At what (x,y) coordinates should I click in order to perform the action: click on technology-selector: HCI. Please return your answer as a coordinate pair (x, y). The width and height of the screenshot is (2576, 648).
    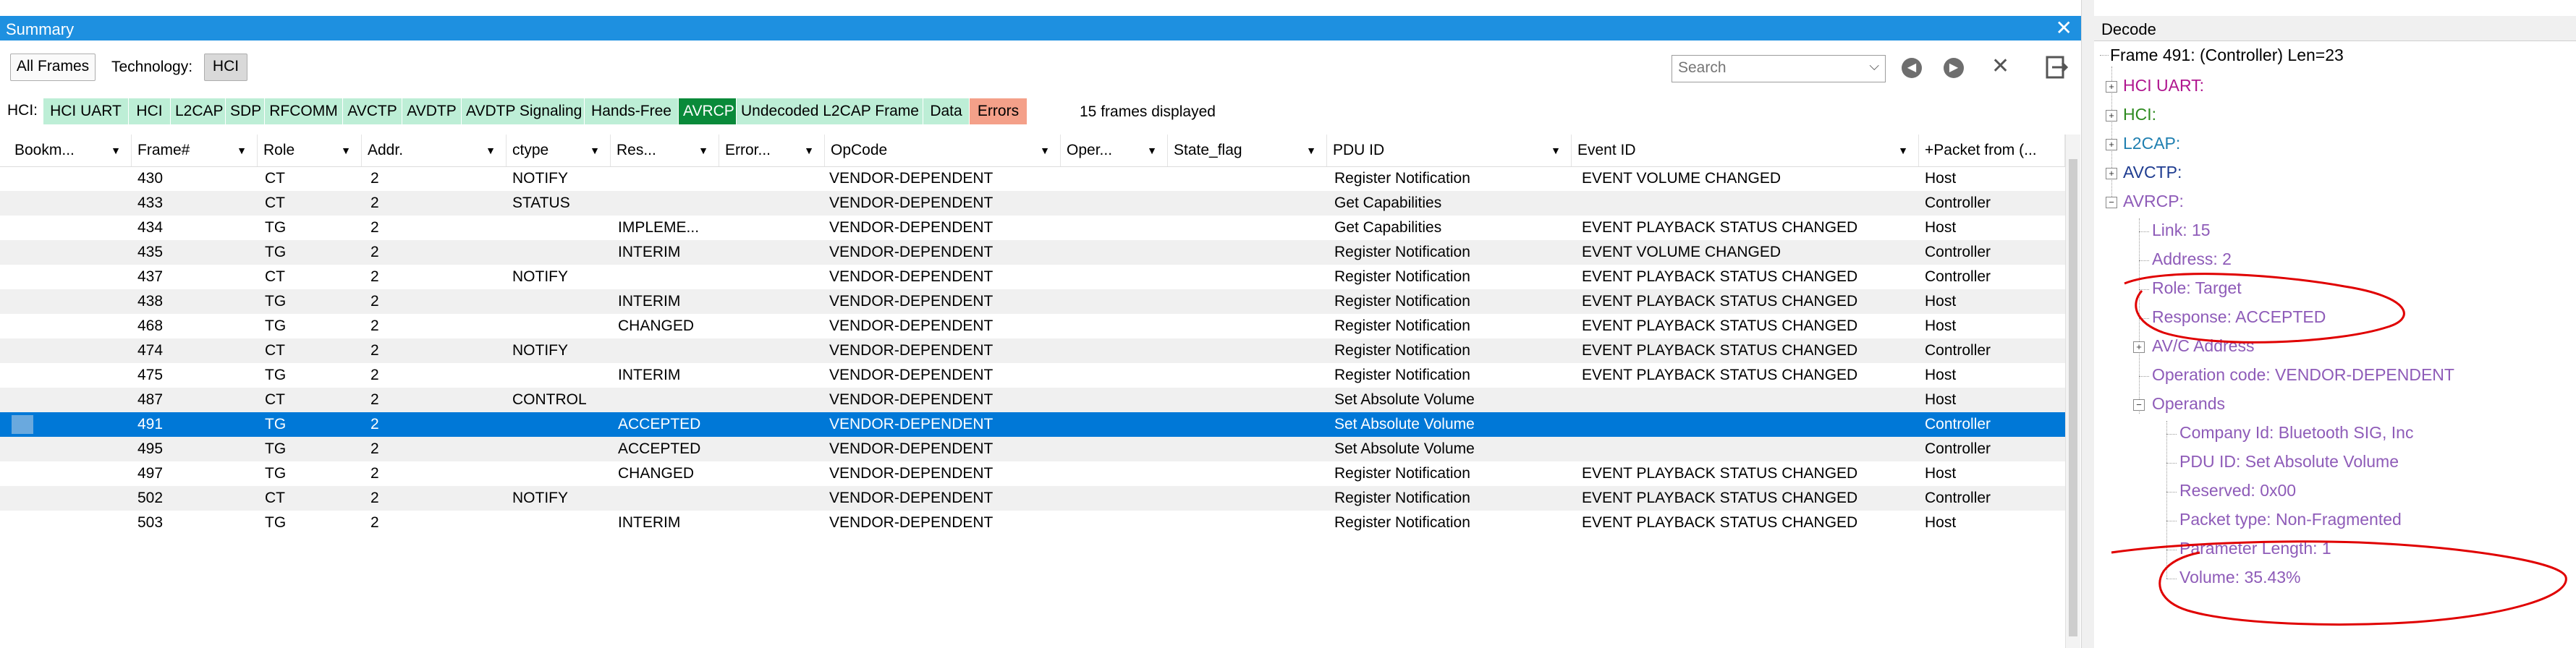
    Looking at the image, I should click on (225, 67).